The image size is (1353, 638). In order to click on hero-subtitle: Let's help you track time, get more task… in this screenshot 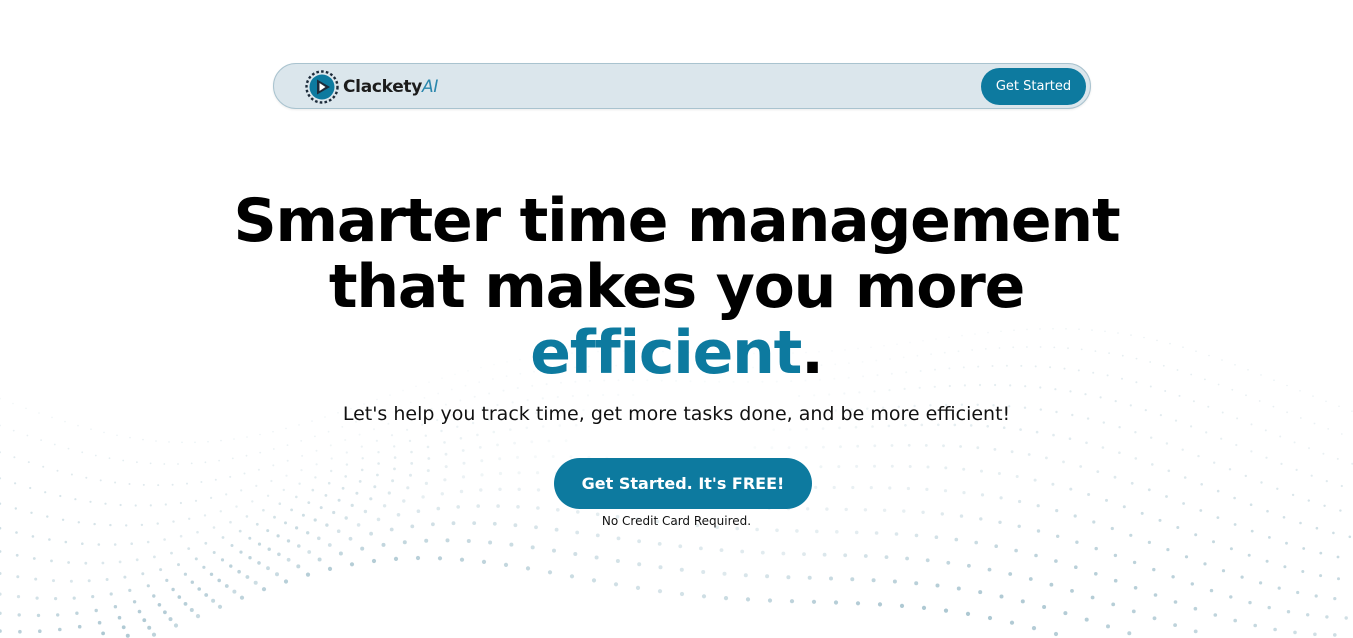, I will do `click(676, 414)`.